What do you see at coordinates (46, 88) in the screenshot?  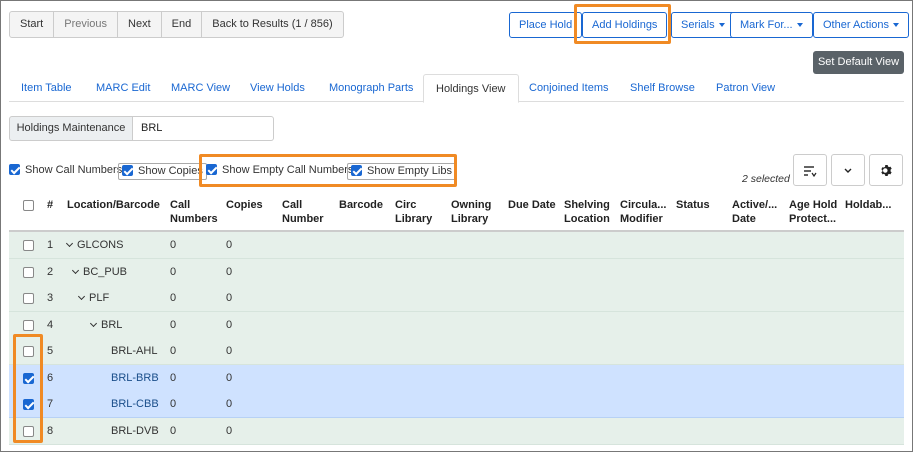 I see `tab-item-table: Item Table` at bounding box center [46, 88].